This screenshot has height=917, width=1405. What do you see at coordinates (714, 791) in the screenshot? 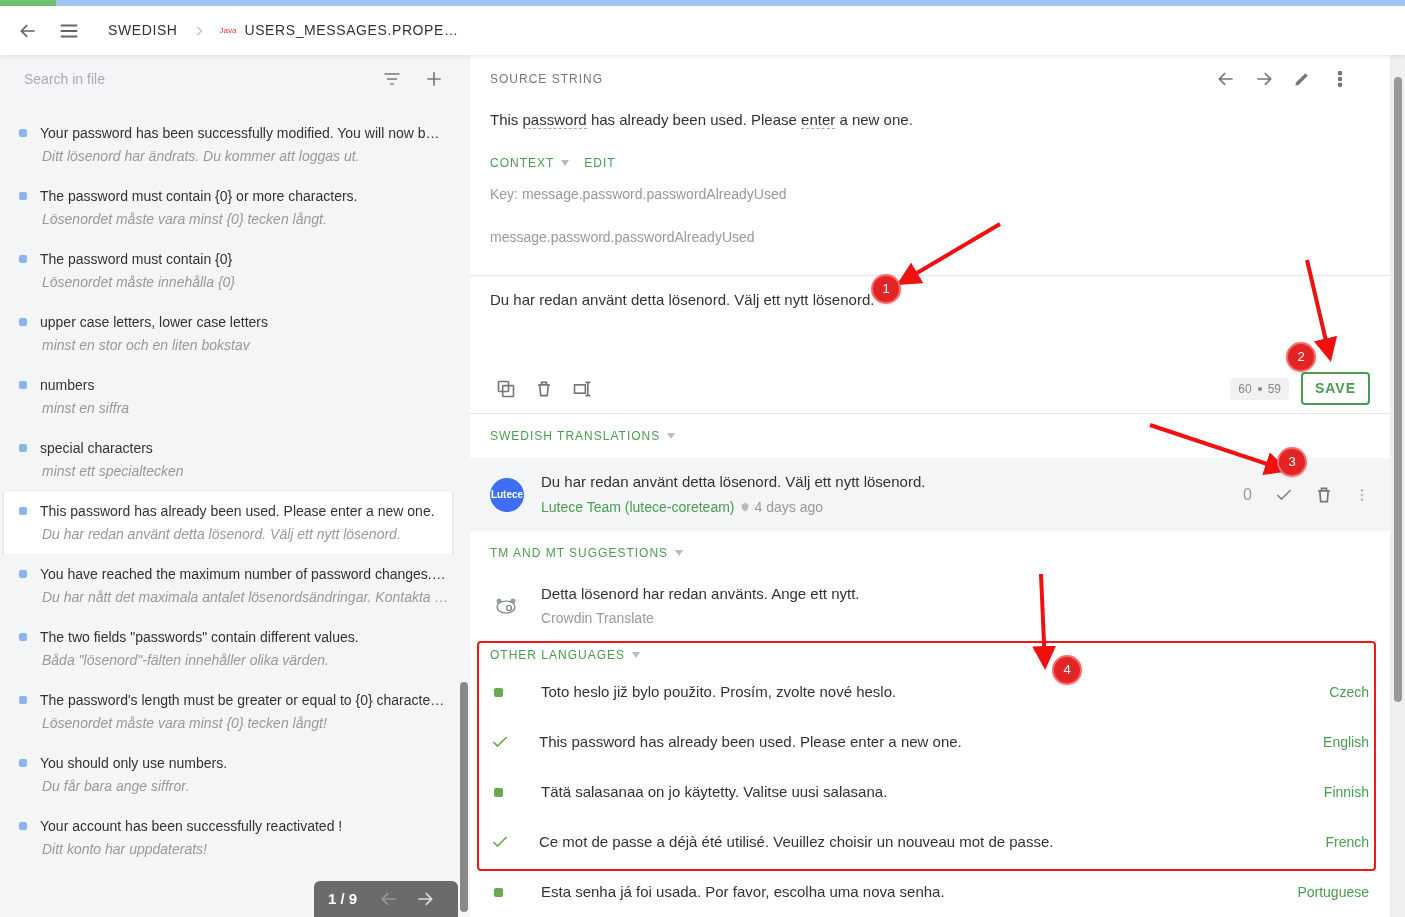
I see `translation-text: Tätä salasanaa on jo käytetty. Valitse uusi salasana.` at bounding box center [714, 791].